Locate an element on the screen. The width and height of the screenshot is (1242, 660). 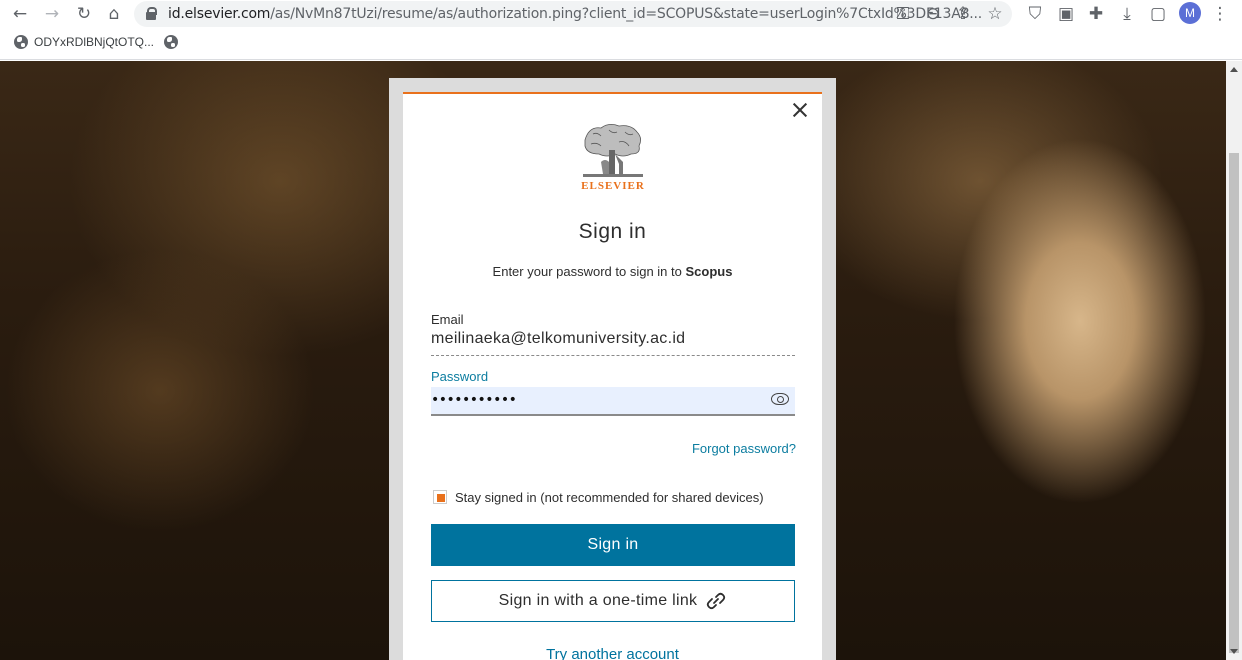
elsevier-logo: ELSEVIER is located at coordinates (613, 158).